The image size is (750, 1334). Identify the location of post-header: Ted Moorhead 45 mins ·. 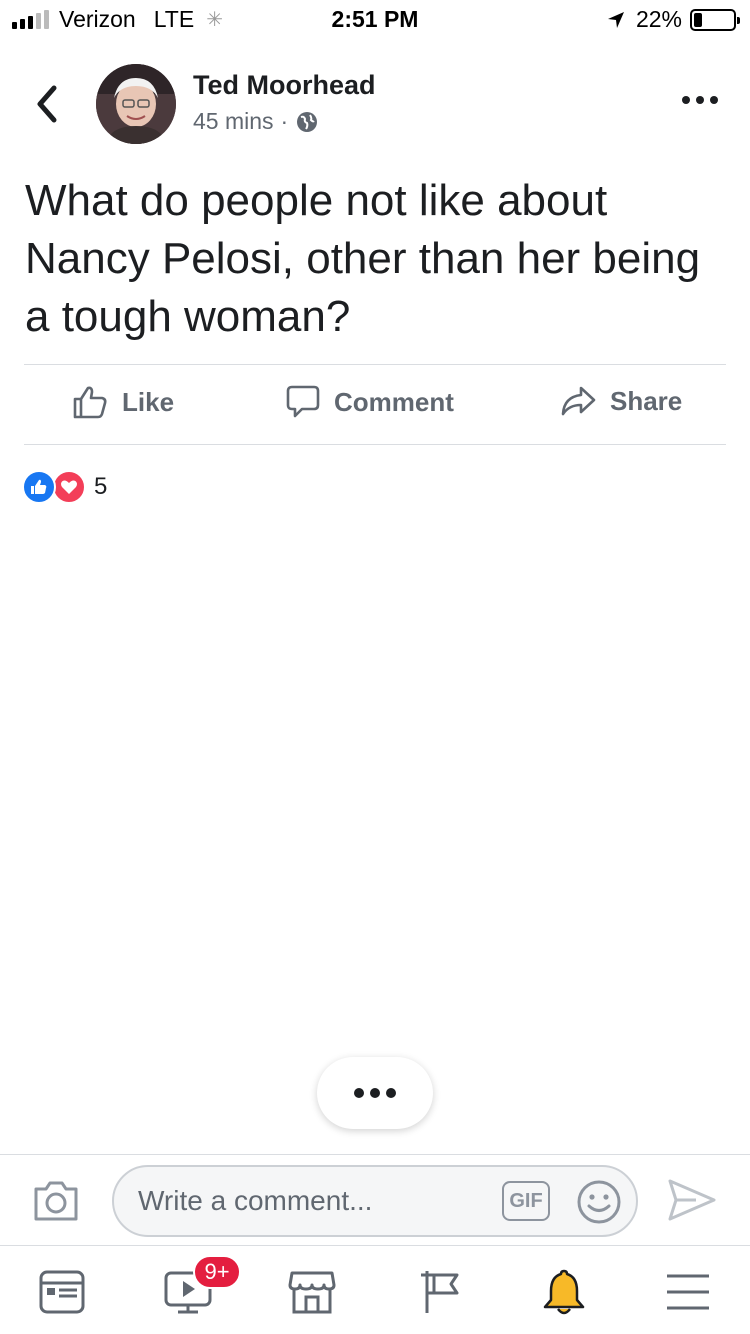
(375, 105).